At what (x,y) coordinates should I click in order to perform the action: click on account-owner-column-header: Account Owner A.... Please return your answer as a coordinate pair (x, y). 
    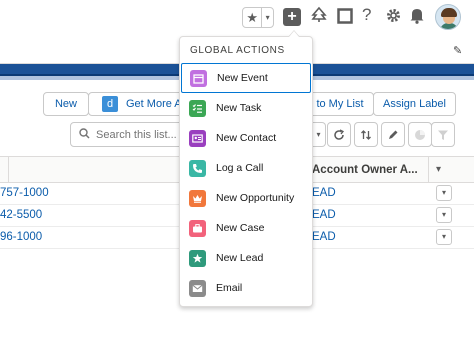
    Looking at the image, I should click on (365, 170).